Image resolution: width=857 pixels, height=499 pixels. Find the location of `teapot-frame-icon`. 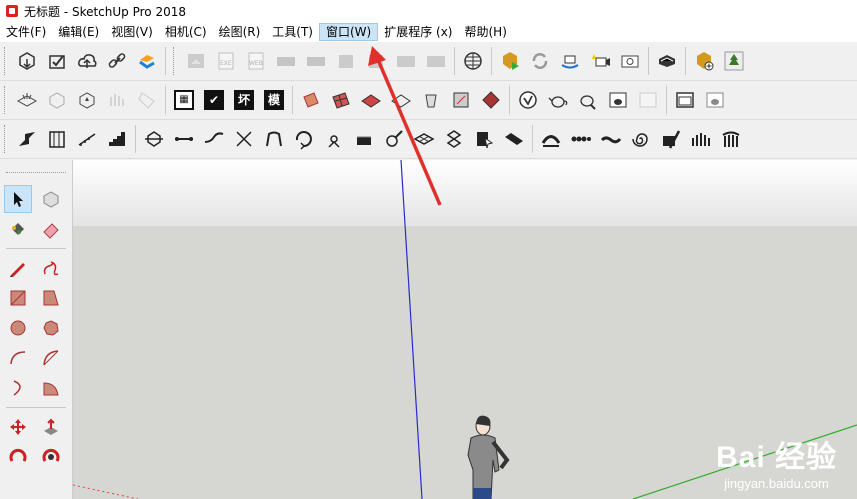

teapot-frame-icon is located at coordinates (648, 100).